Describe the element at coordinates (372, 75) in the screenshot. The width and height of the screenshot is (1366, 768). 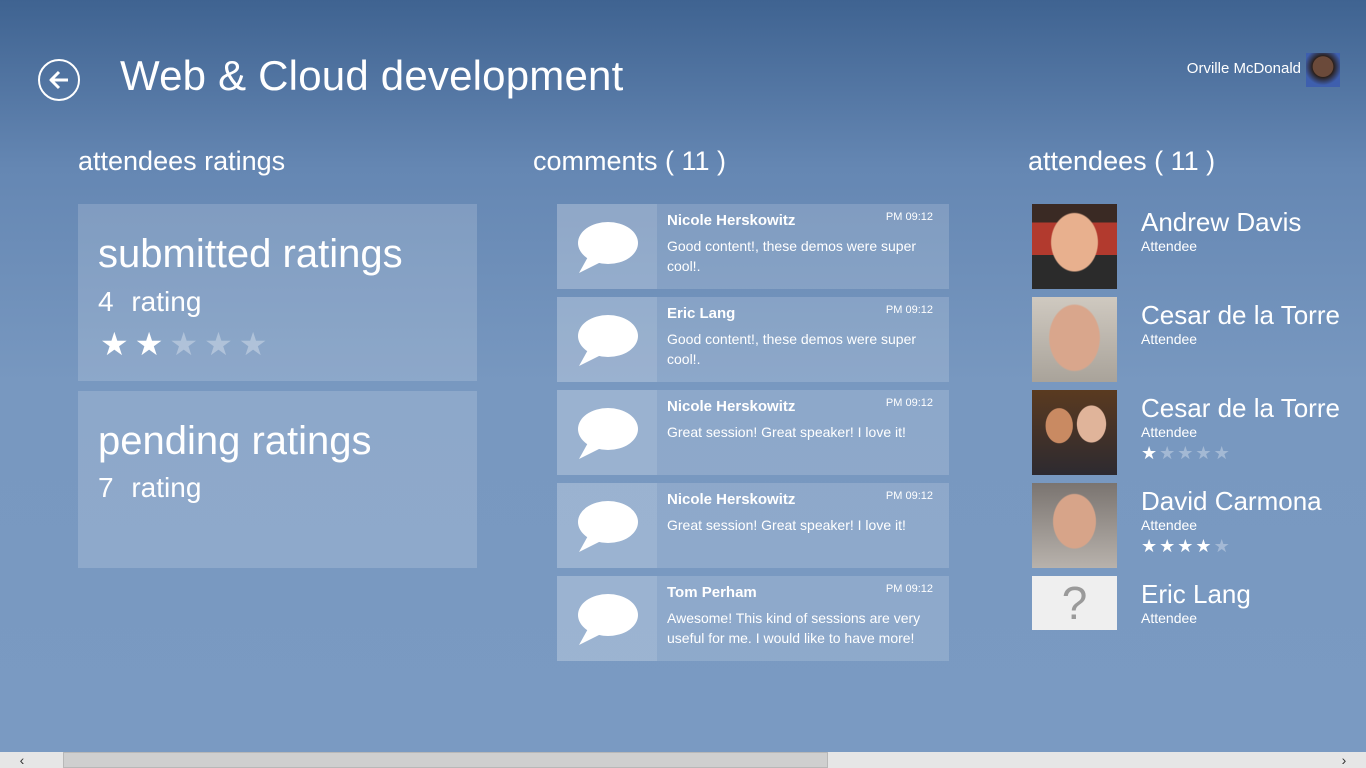
I see `page-title: Web & Cloud development` at that location.